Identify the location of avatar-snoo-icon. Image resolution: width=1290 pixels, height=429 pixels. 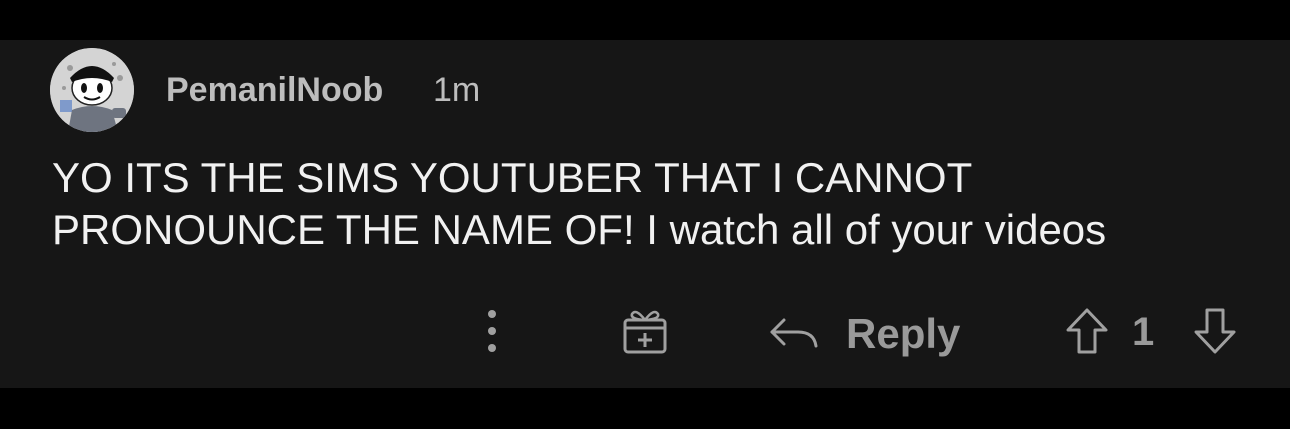
(92, 90).